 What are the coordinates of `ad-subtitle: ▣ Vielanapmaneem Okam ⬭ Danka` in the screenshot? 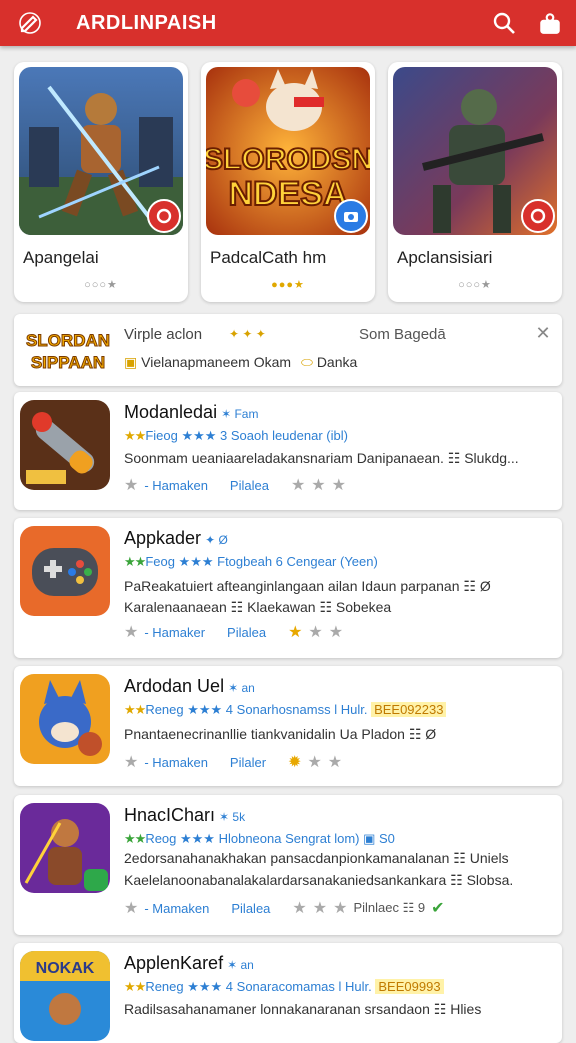 It's located at (240, 362).